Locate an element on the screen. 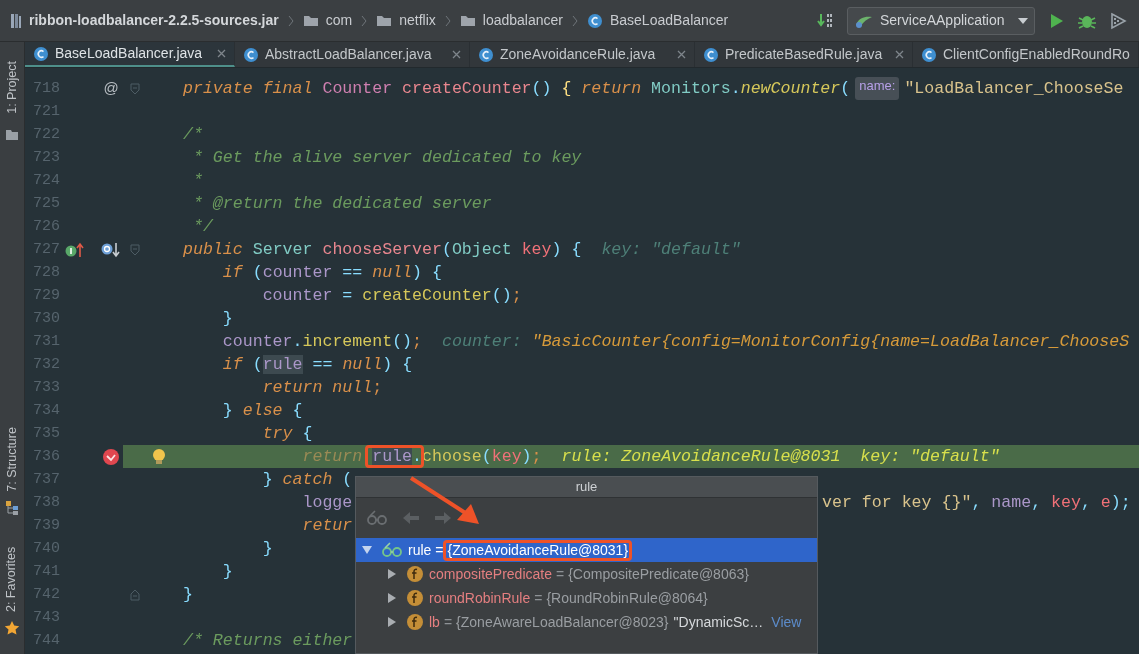  code-text: public Server chooseServer(Object key) { is located at coordinates (382, 250).